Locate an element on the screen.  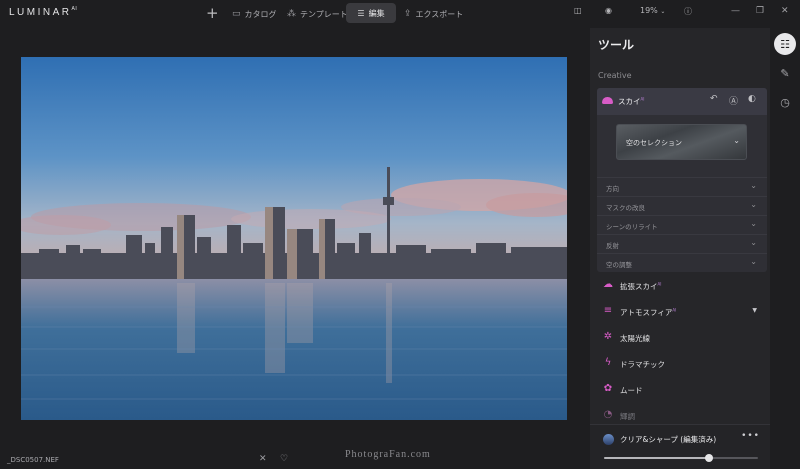
tool-augmented-sky: ☁ 拡張スカイAI is located at coordinates (682, 286).